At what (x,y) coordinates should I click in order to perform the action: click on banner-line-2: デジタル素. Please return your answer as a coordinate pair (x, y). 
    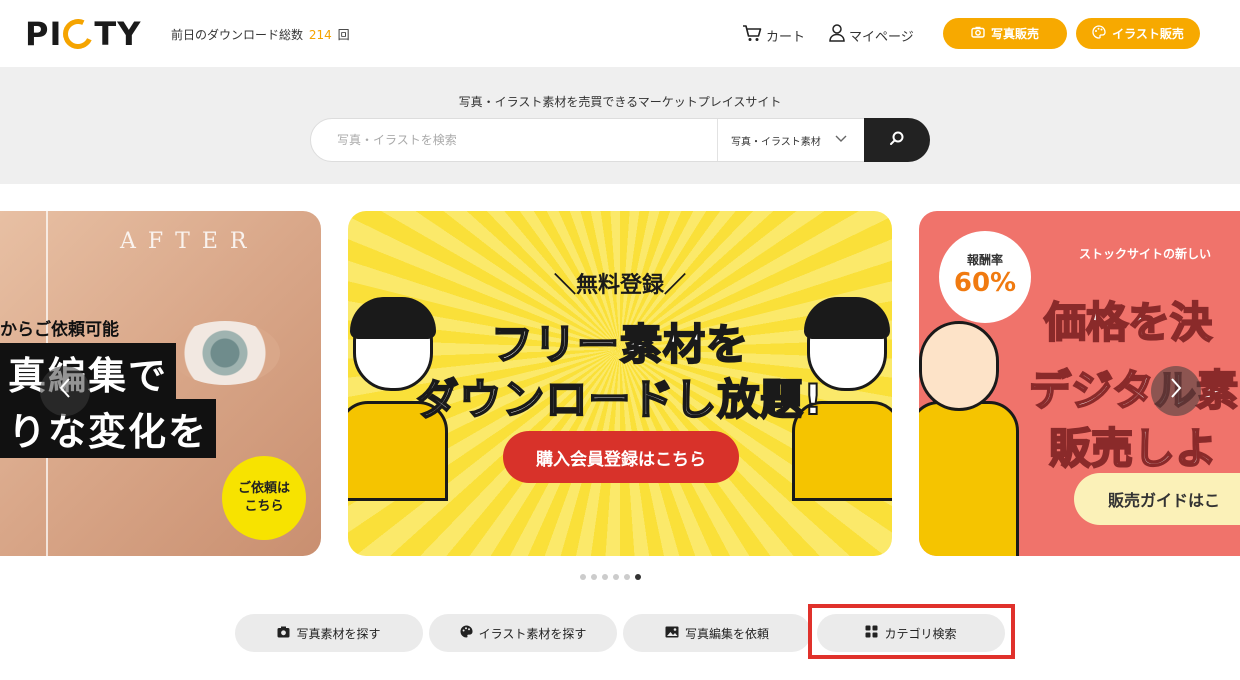
    Looking at the image, I should click on (1133, 390).